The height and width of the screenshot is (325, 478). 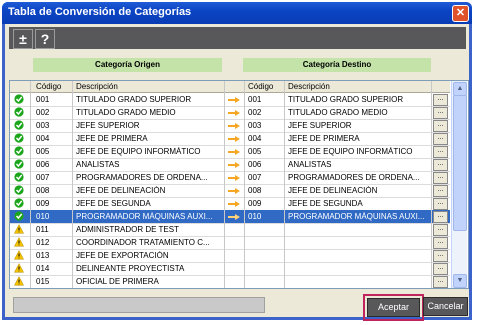 What do you see at coordinates (43, 112) in the screenshot?
I see `origin-code-cell: 002` at bounding box center [43, 112].